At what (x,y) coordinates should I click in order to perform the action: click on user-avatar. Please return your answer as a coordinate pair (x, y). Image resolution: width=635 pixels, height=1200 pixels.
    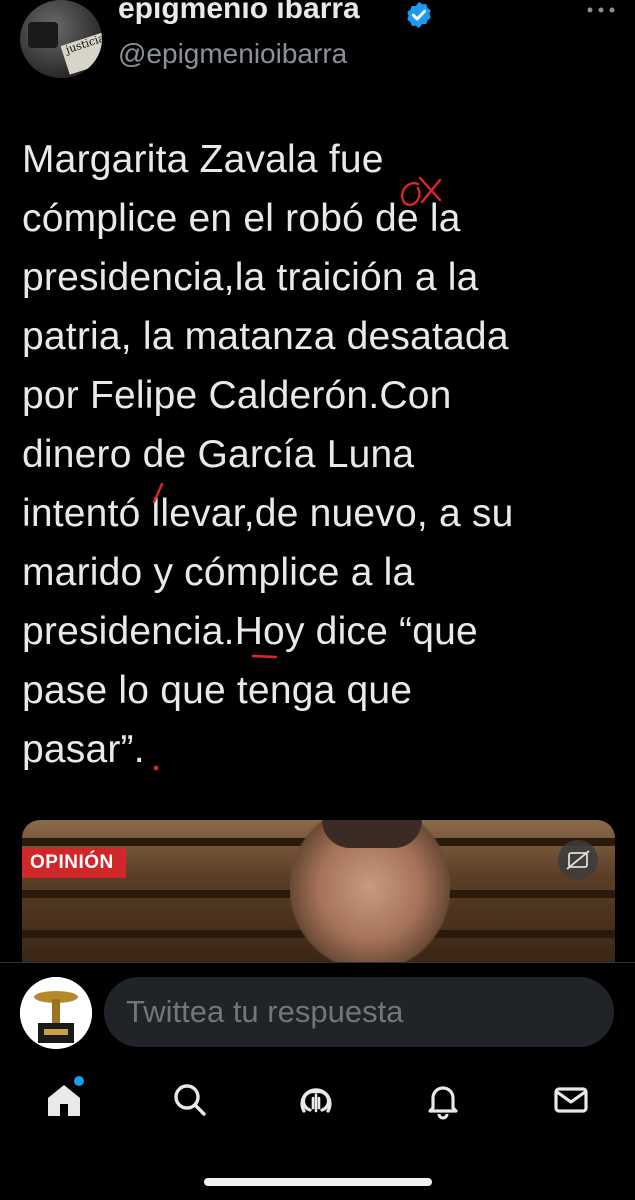
    Looking at the image, I should click on (56, 1013).